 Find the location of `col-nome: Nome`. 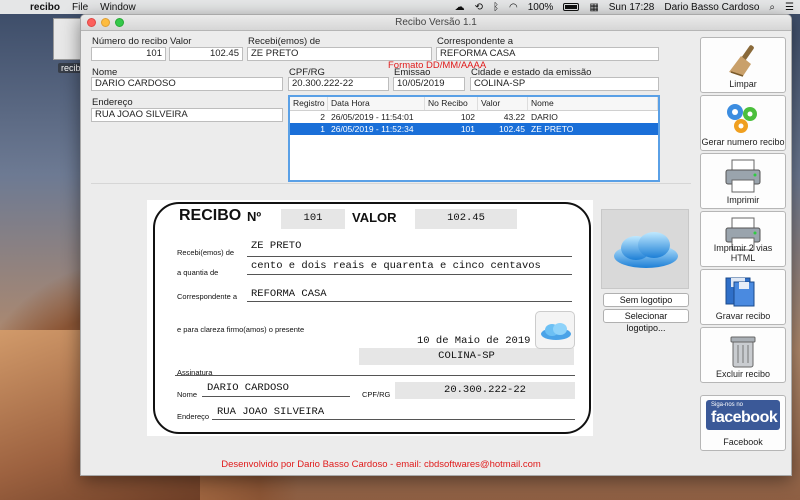

col-nome: Nome is located at coordinates (593, 103).